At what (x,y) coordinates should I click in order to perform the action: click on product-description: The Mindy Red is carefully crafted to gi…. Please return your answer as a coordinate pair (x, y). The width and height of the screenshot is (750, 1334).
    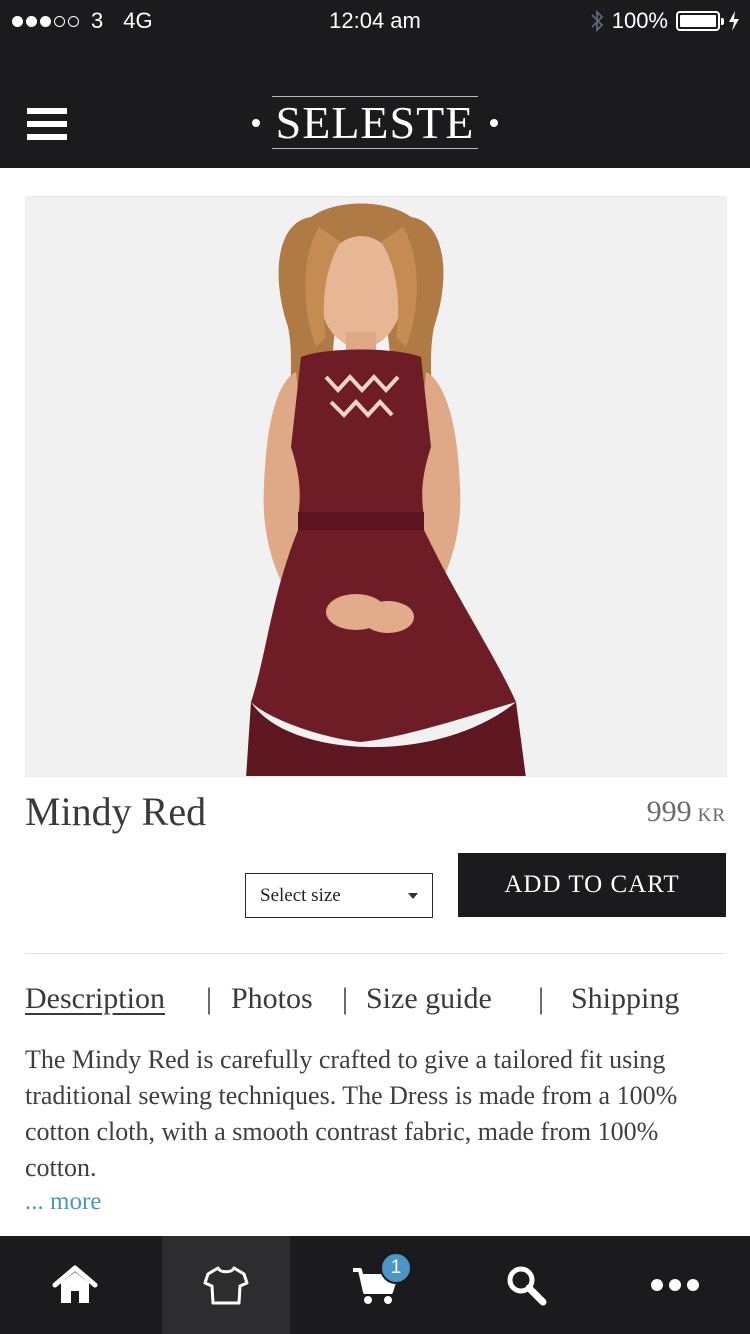
    Looking at the image, I should click on (351, 1113).